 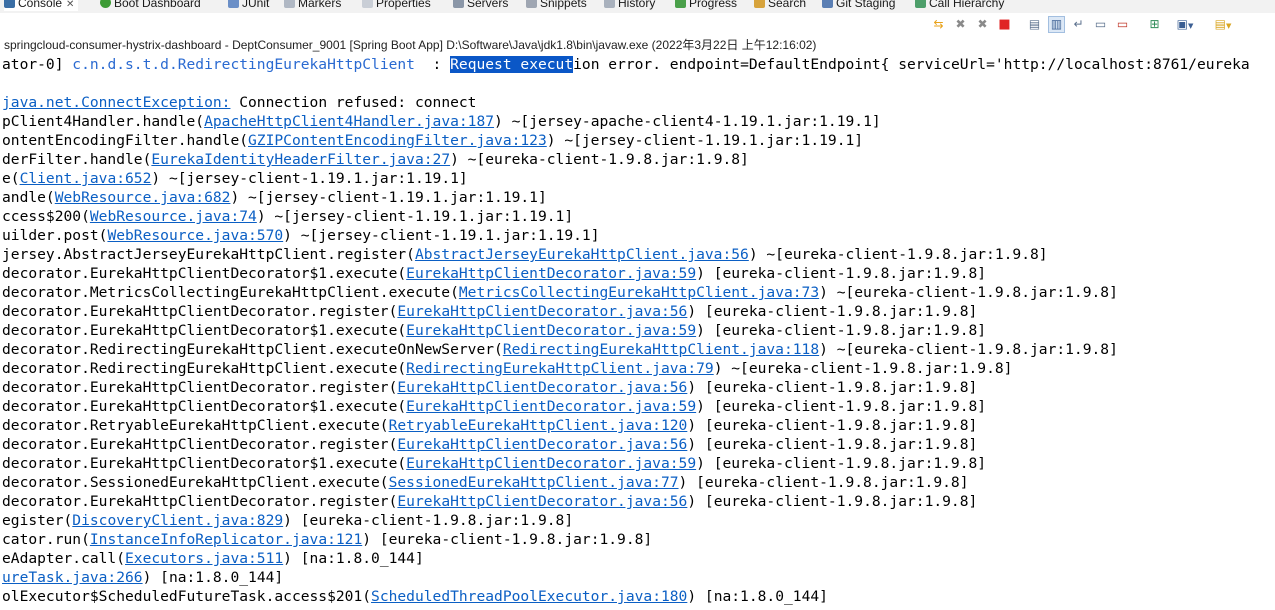 What do you see at coordinates (1004, 24) in the screenshot?
I see `terminate-icon: ■` at bounding box center [1004, 24].